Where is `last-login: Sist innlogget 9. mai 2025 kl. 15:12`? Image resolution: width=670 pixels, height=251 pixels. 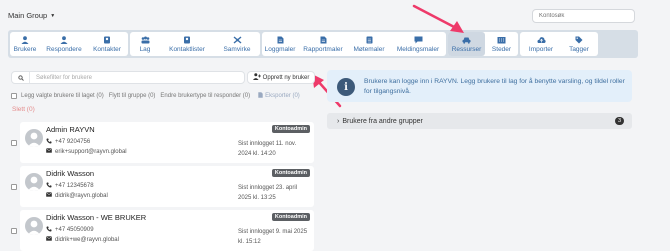 last-login: Sist innlogget 9. mai 2025 kl. 15:12 is located at coordinates (273, 237).